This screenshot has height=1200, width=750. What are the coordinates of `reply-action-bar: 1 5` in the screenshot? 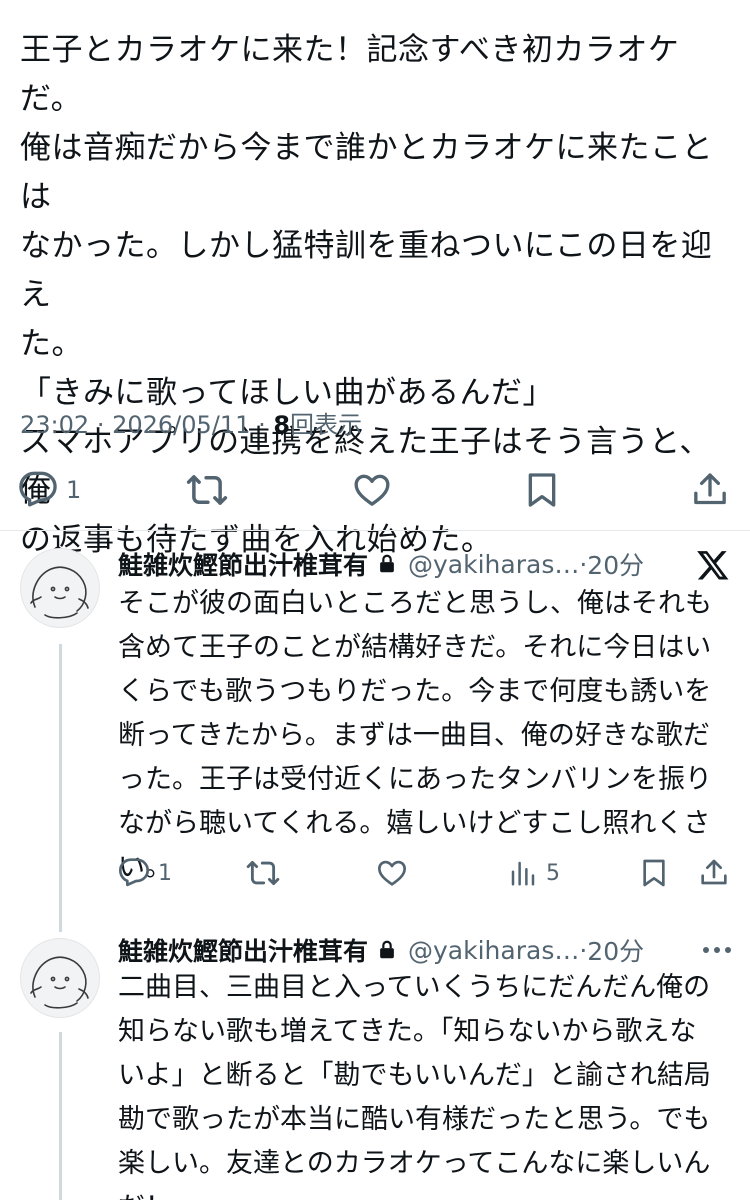 It's located at (424, 873).